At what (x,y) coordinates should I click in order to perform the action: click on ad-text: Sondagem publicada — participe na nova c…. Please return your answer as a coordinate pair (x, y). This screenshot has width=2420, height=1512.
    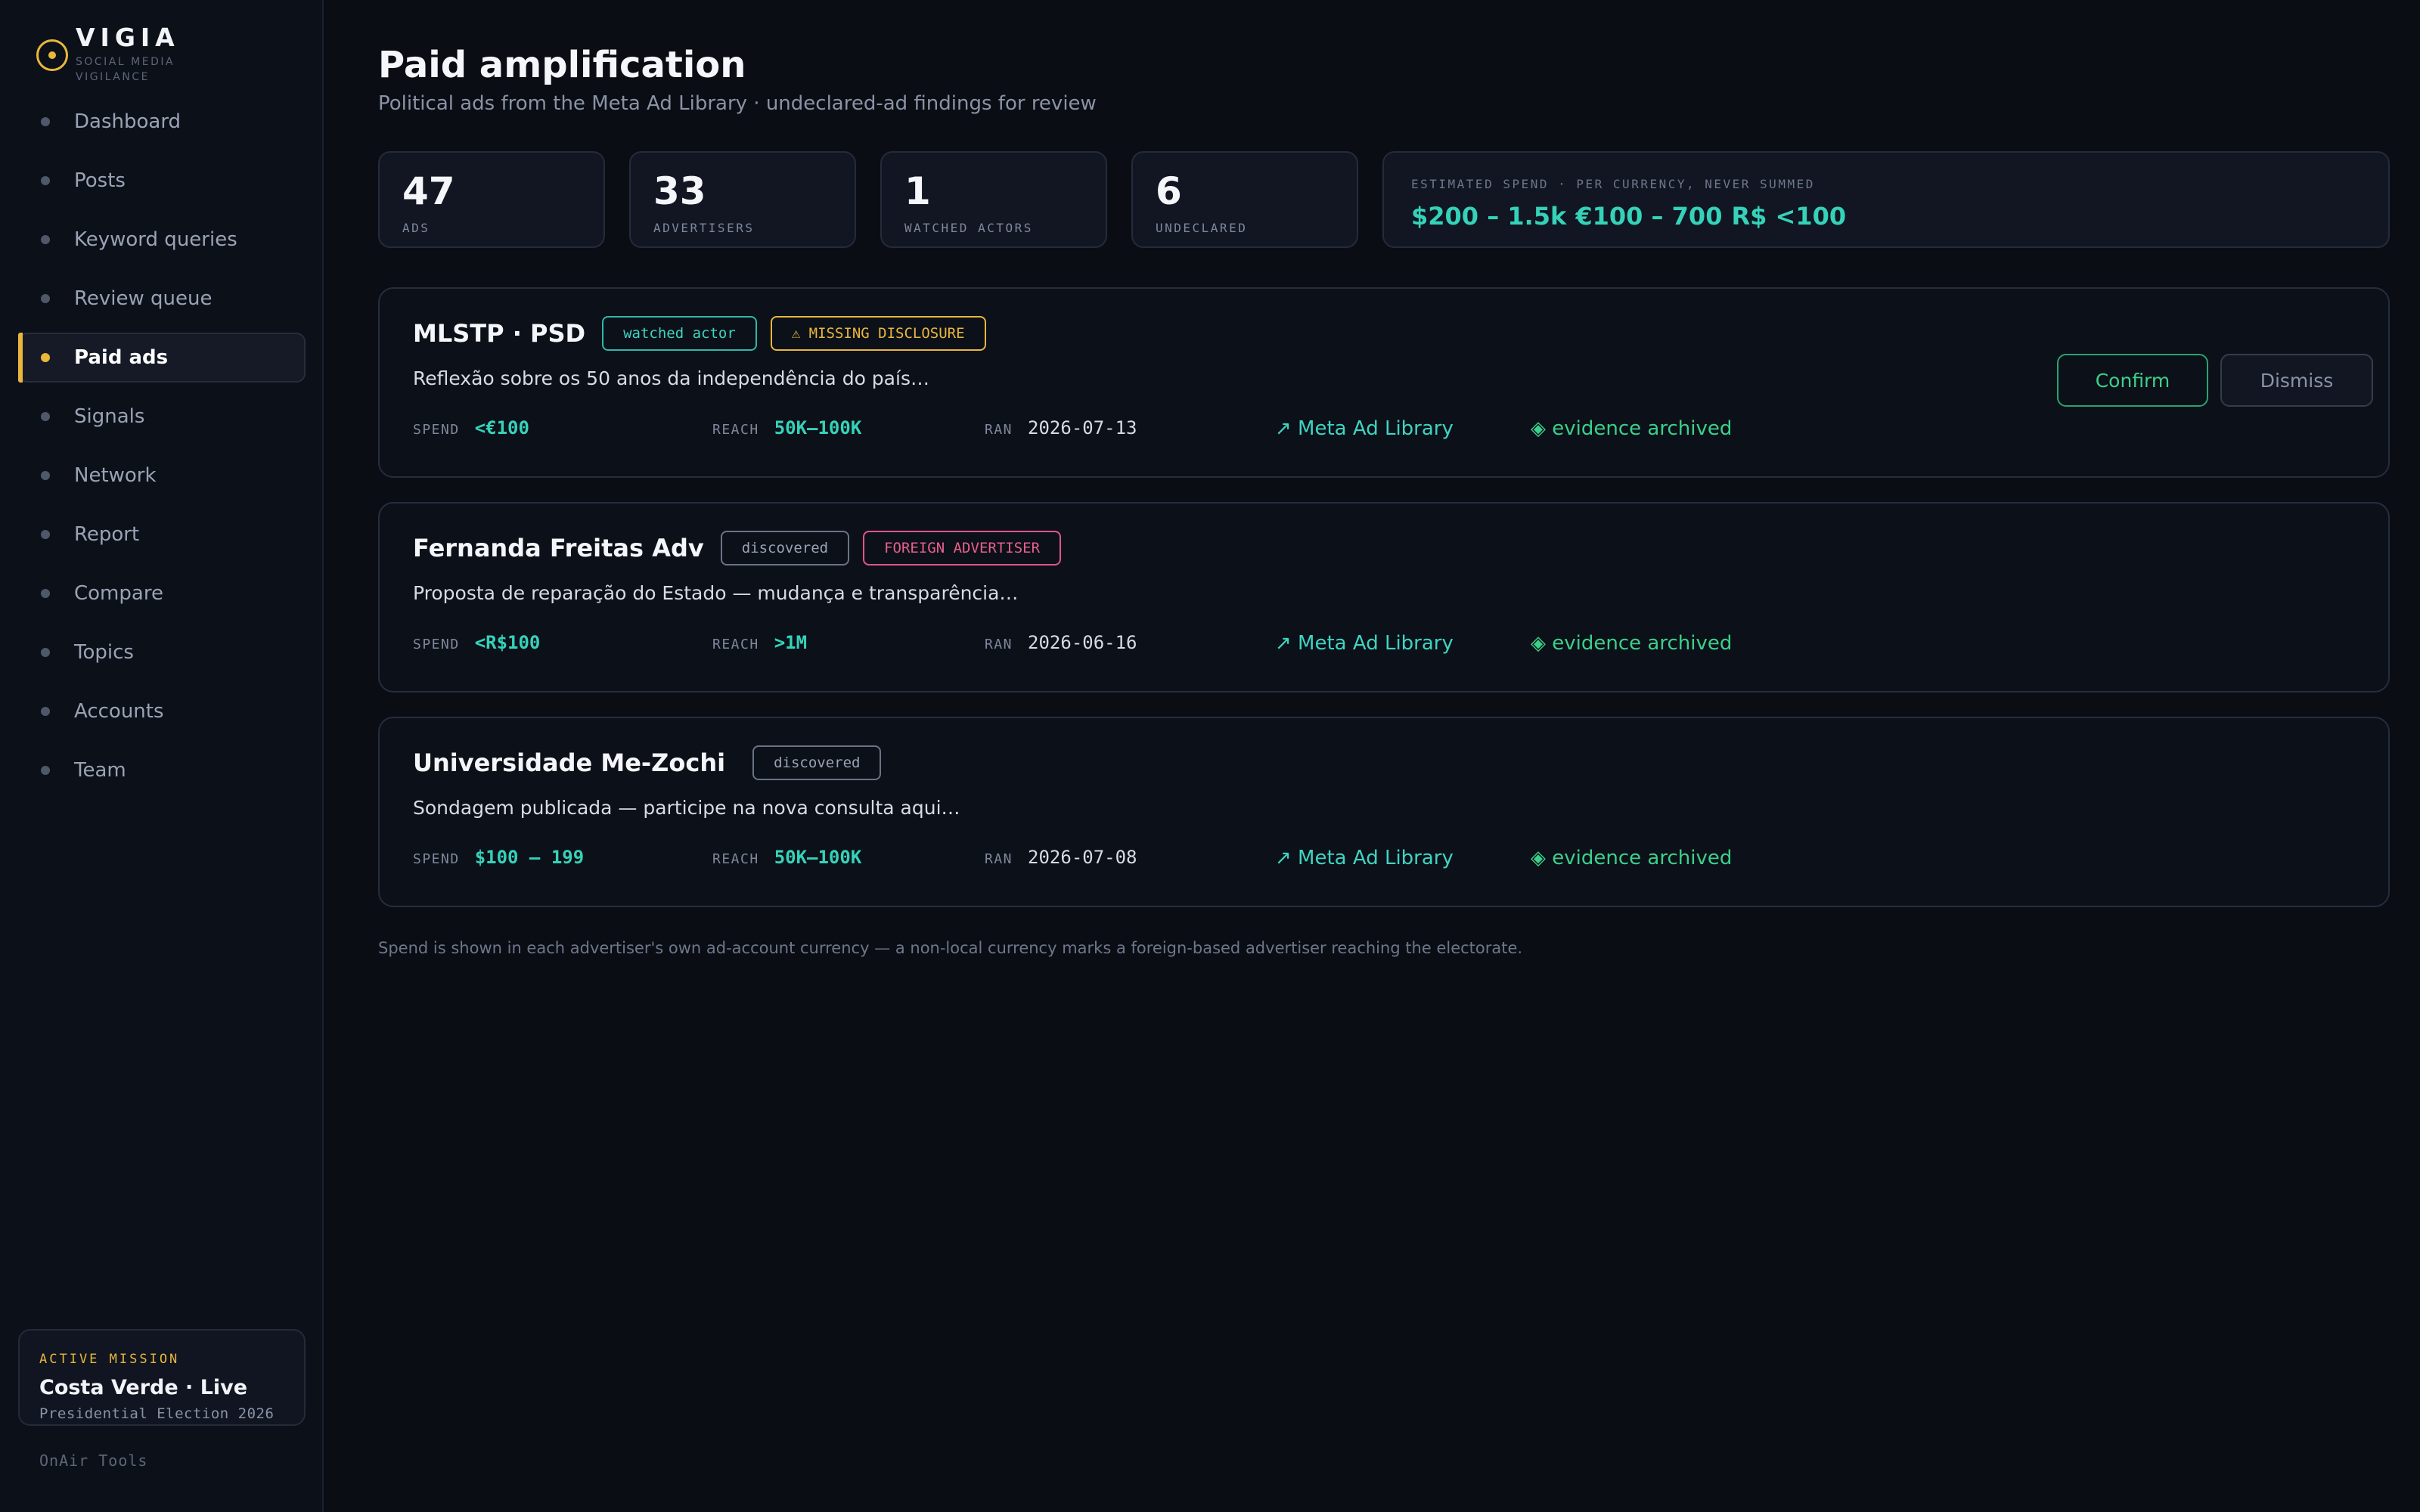
    Looking at the image, I should click on (686, 808).